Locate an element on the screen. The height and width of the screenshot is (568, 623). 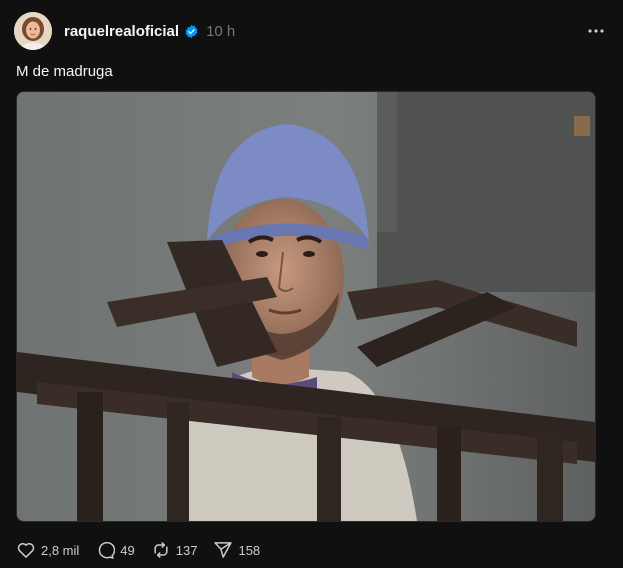
post-caption: M de madruga is located at coordinates (64, 71).